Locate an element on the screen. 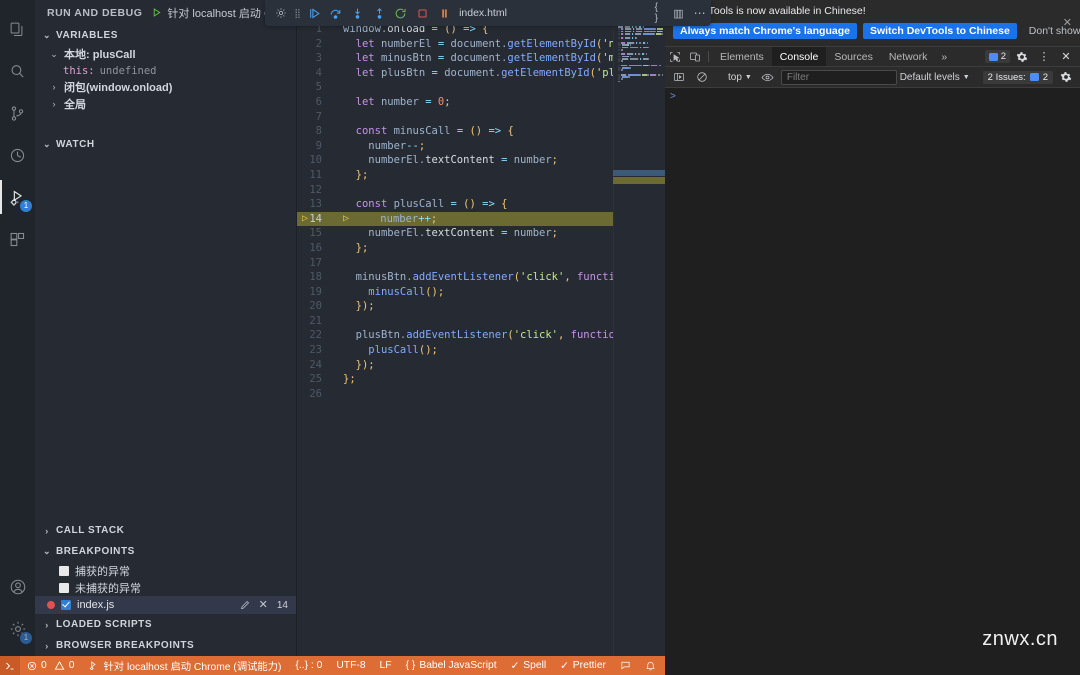 The height and width of the screenshot is (675, 1080). section-call-stack-header: › CALL STACK is located at coordinates (165, 530).